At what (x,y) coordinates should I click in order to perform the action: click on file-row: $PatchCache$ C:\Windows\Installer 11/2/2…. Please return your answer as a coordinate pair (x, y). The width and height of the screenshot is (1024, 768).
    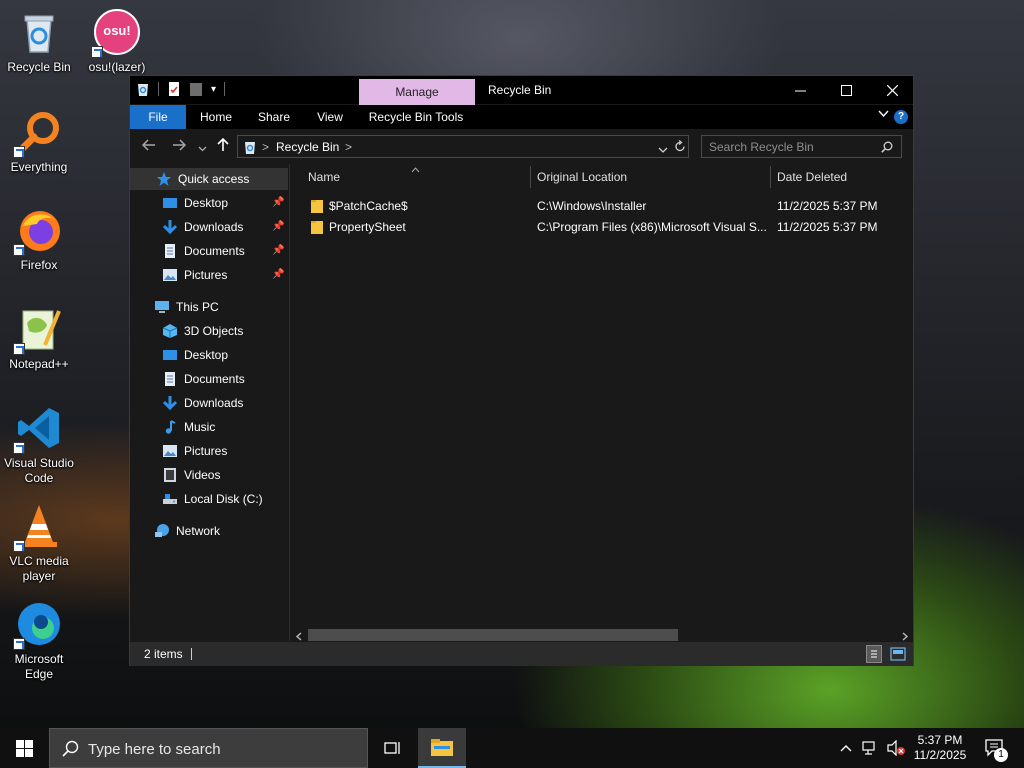
    Looking at the image, I should click on (602, 206).